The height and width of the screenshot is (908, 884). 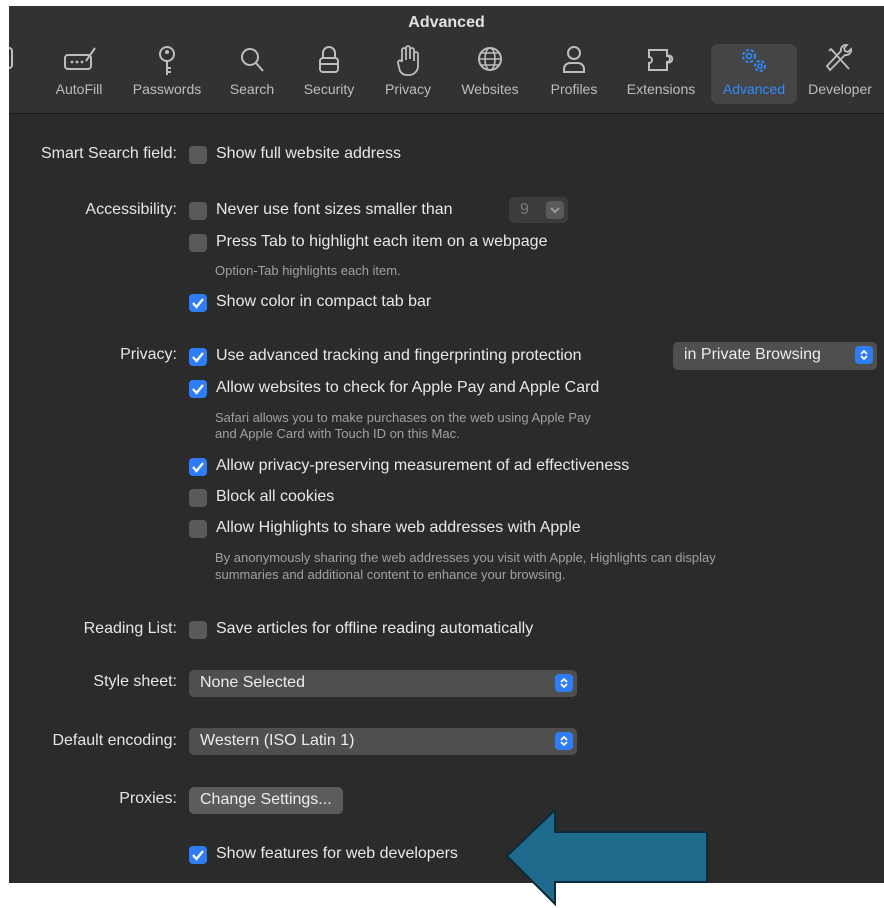 What do you see at coordinates (752, 354) in the screenshot?
I see `tracking-scope-value: in Private Browsing` at bounding box center [752, 354].